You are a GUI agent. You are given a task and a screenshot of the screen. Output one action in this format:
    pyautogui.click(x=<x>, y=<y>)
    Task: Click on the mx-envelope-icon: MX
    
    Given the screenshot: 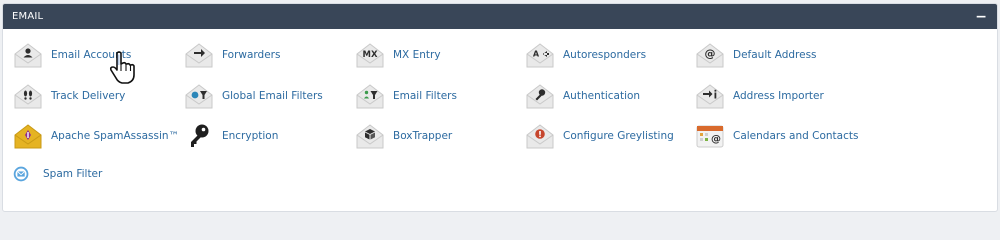 What is the action you would take?
    pyautogui.click(x=370, y=55)
    